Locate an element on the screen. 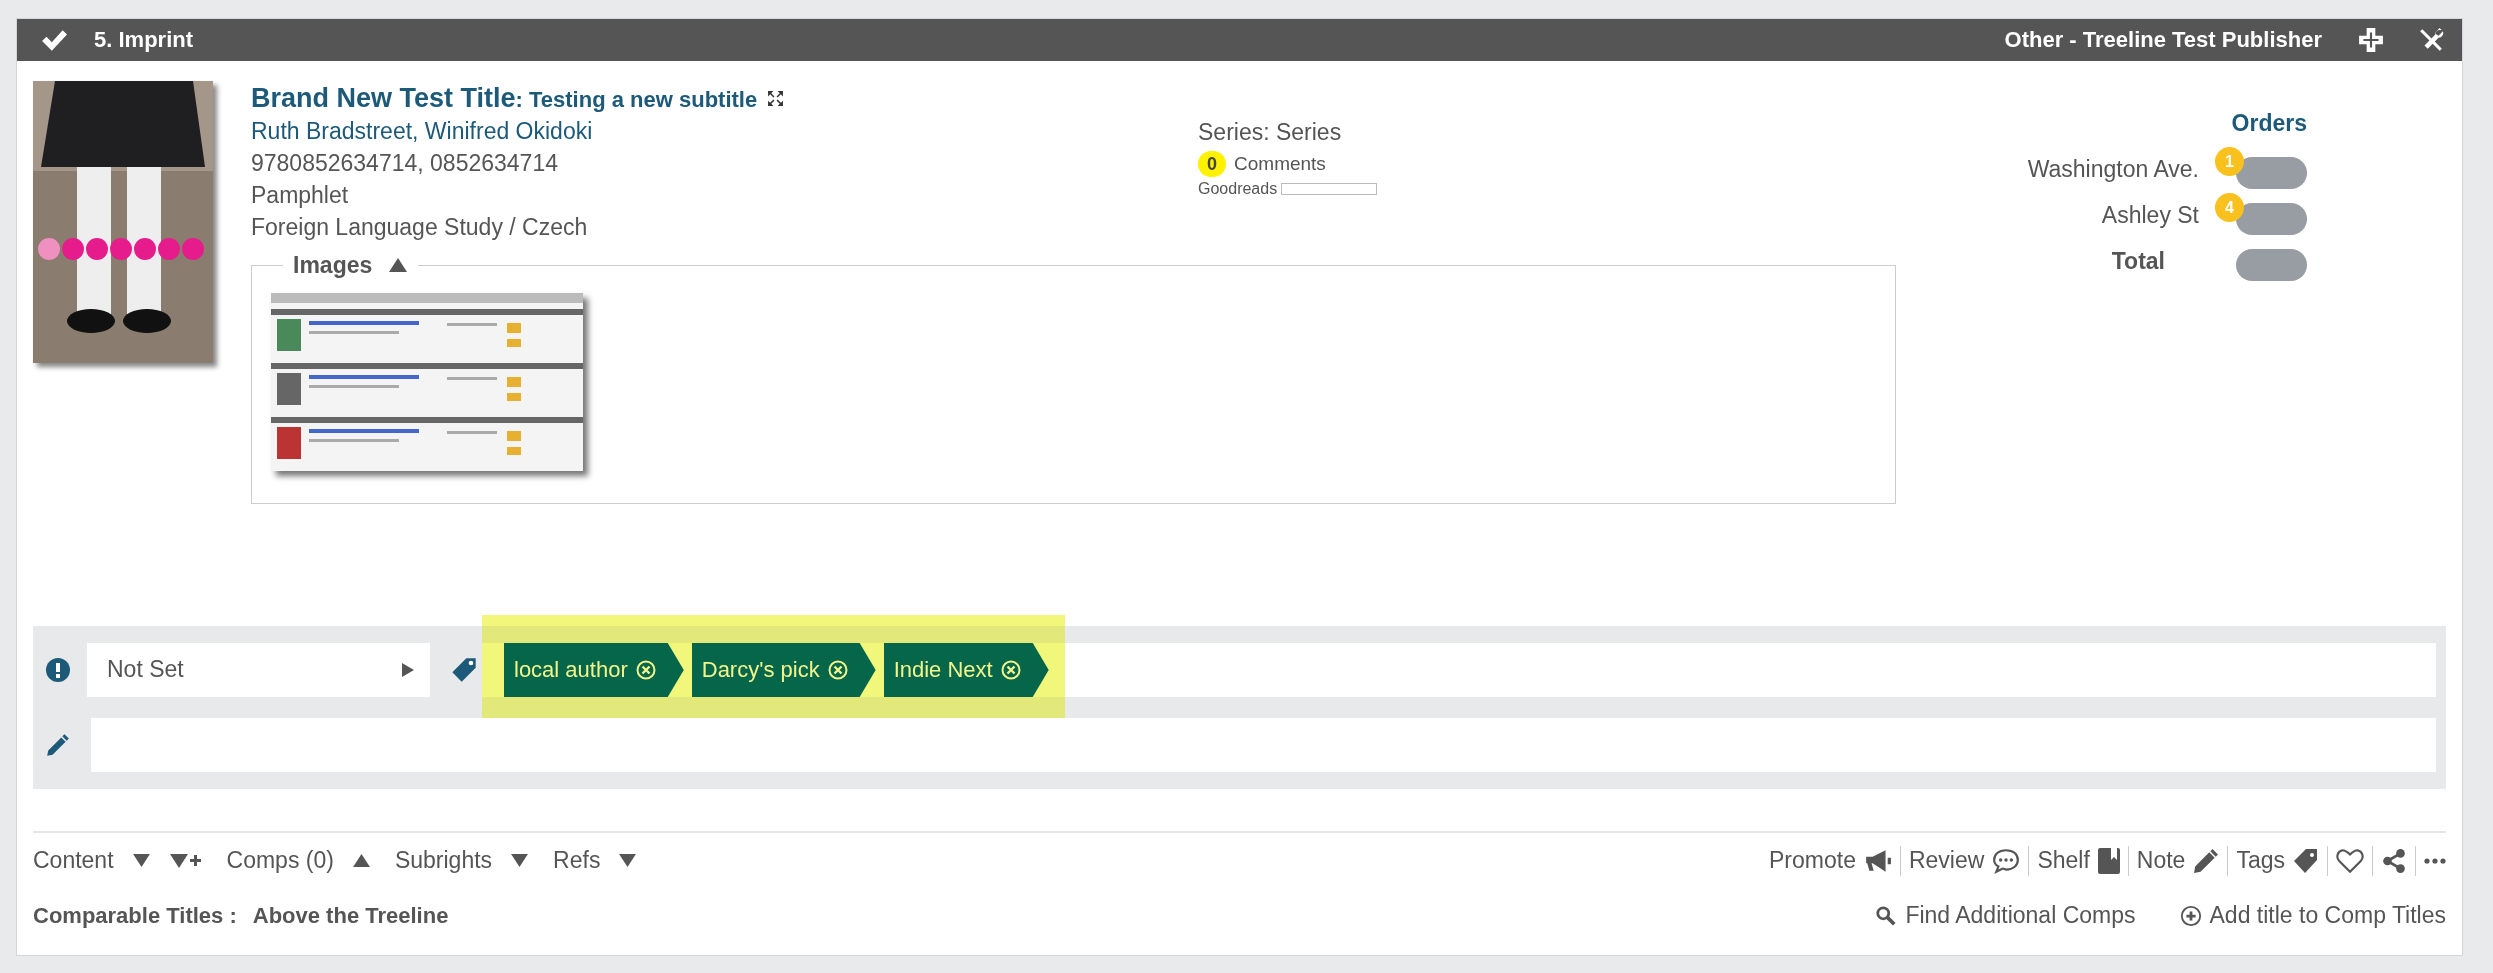 The height and width of the screenshot is (973, 2493). search-icon is located at coordinates (1886, 915).